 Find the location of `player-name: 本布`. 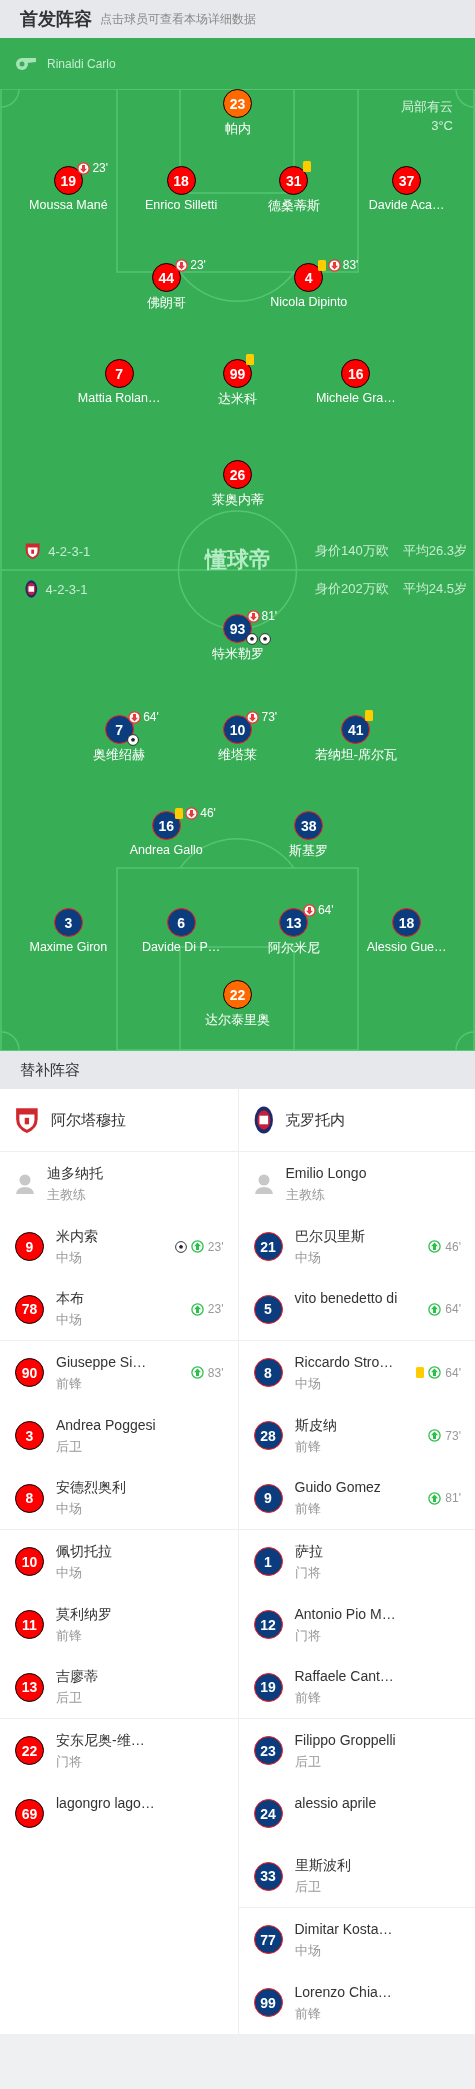

player-name: 本布 is located at coordinates (117, 1298).